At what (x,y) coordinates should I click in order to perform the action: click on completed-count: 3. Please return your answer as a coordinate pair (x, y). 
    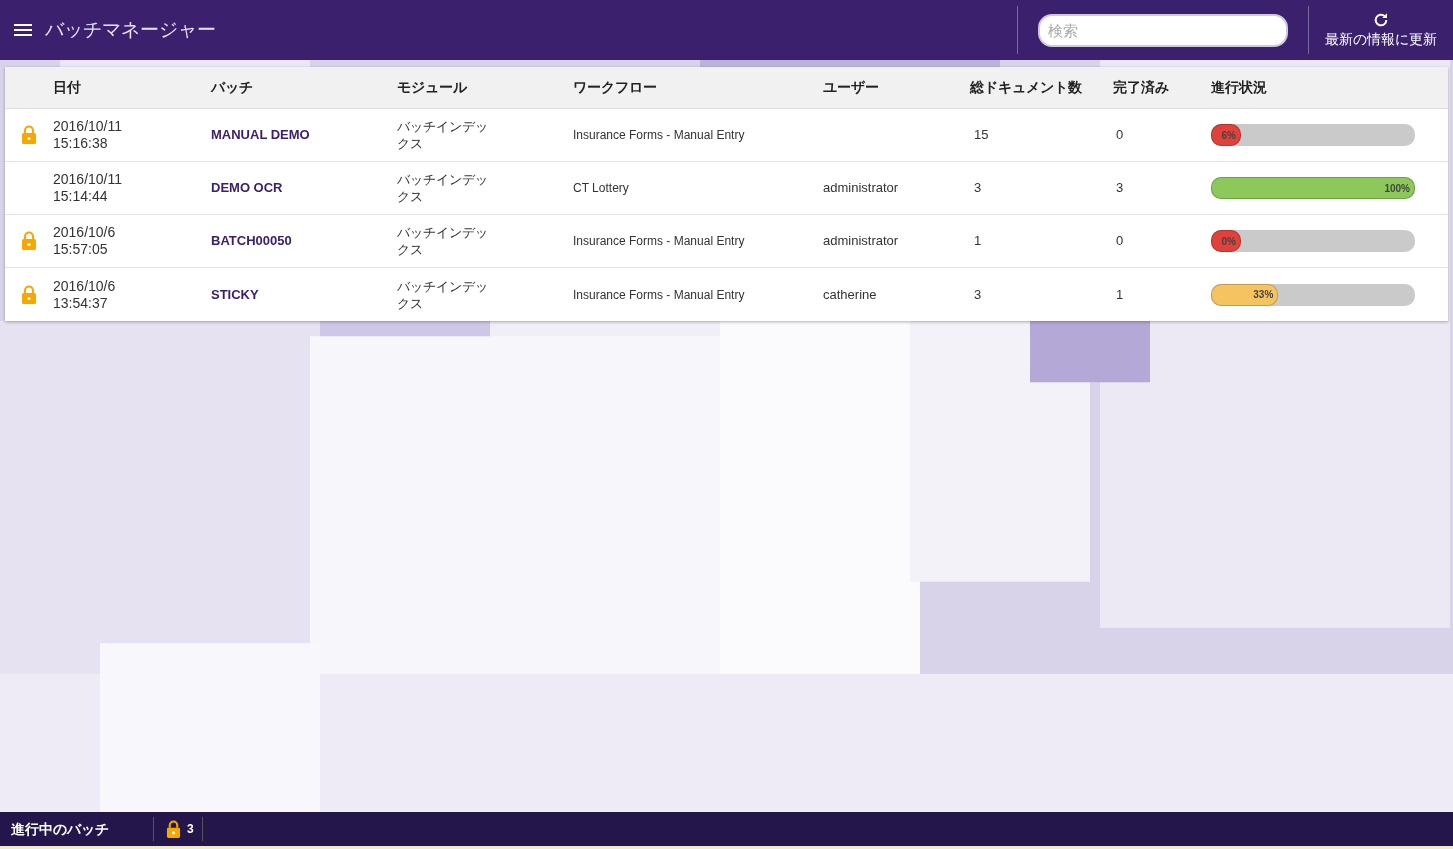
    Looking at the image, I should click on (1120, 188).